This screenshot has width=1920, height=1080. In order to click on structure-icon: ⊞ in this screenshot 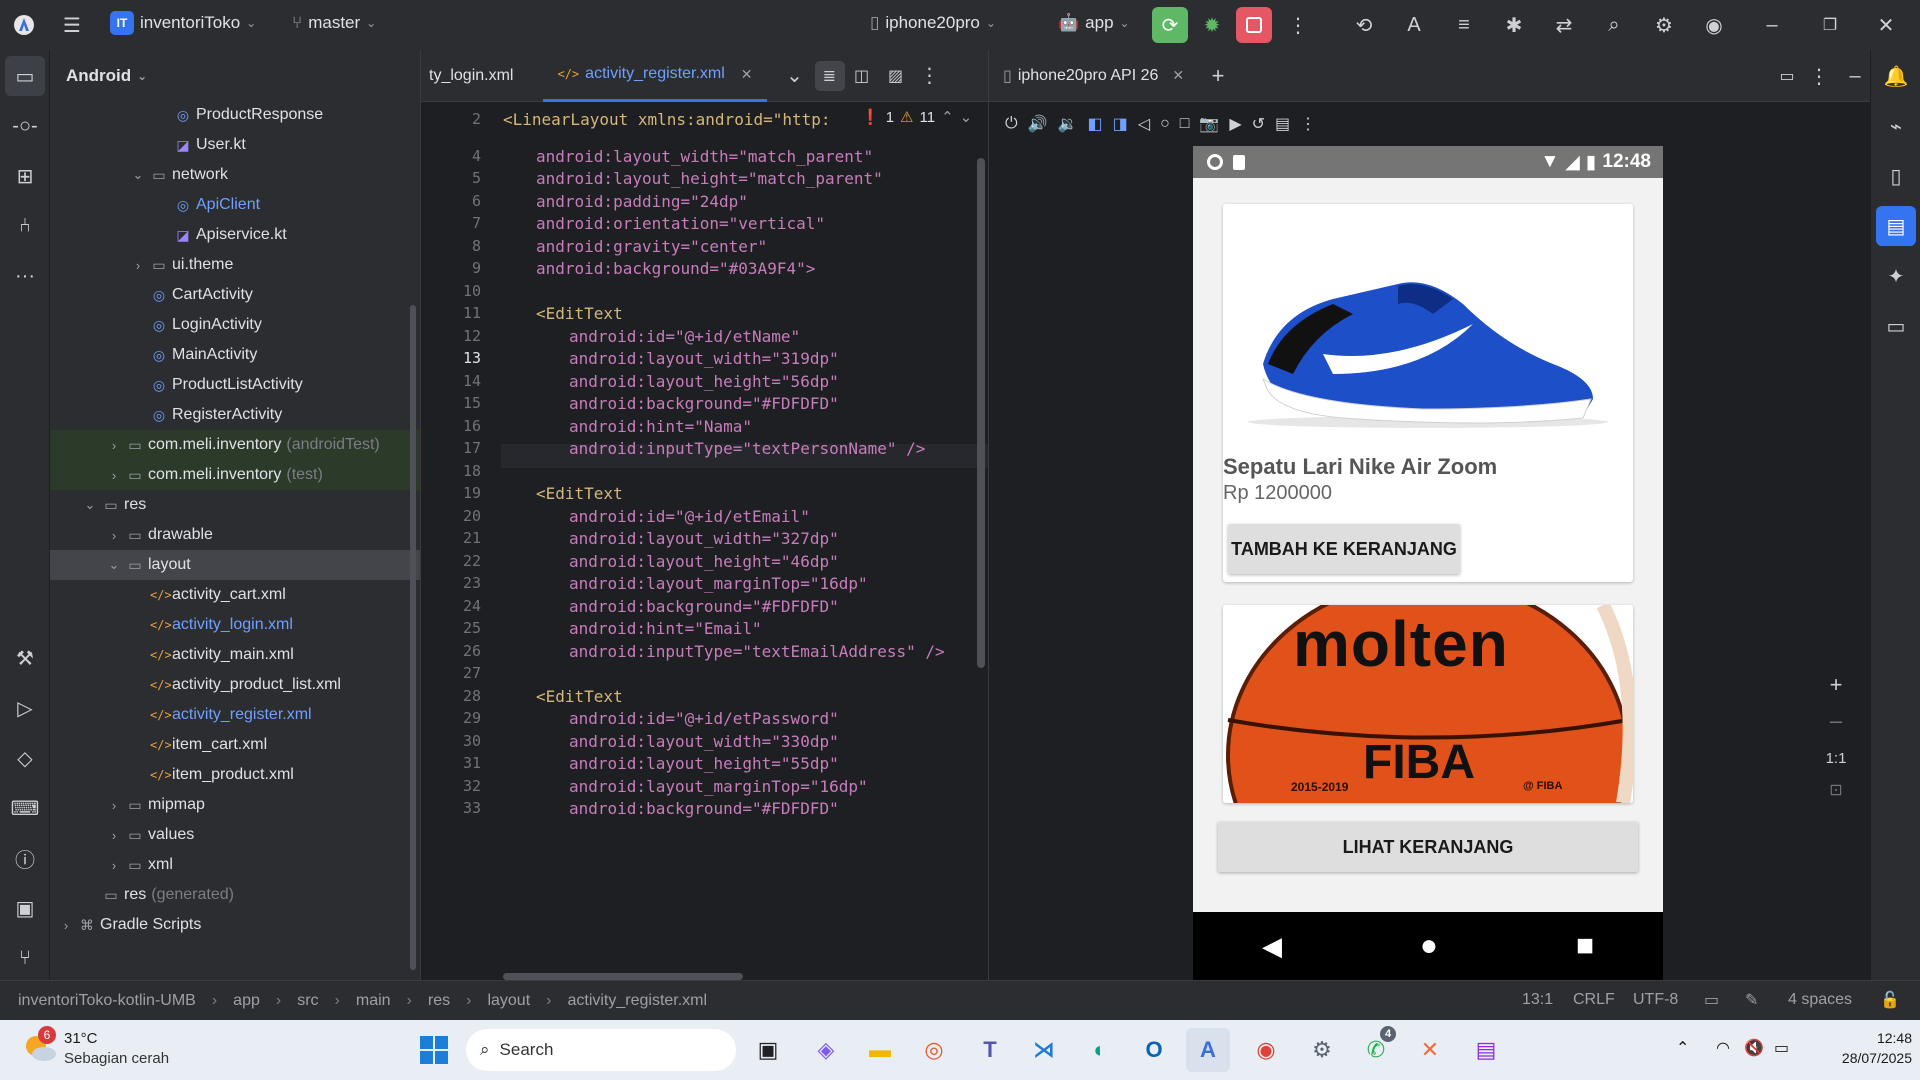, I will do `click(25, 176)`.